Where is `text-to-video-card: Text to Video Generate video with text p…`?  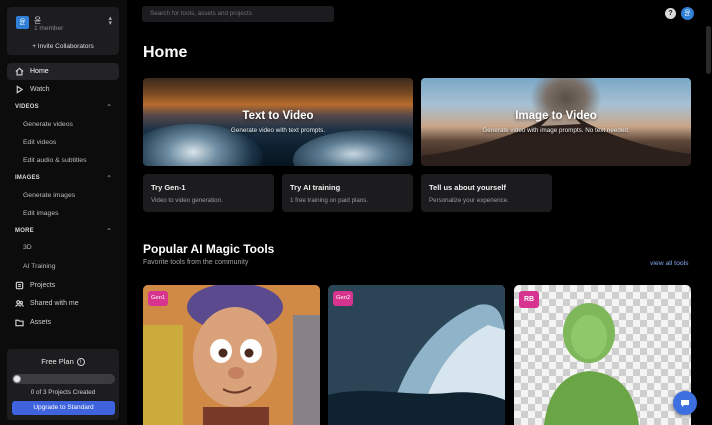
text-to-video-card: Text to Video Generate video with text p… is located at coordinates (278, 122).